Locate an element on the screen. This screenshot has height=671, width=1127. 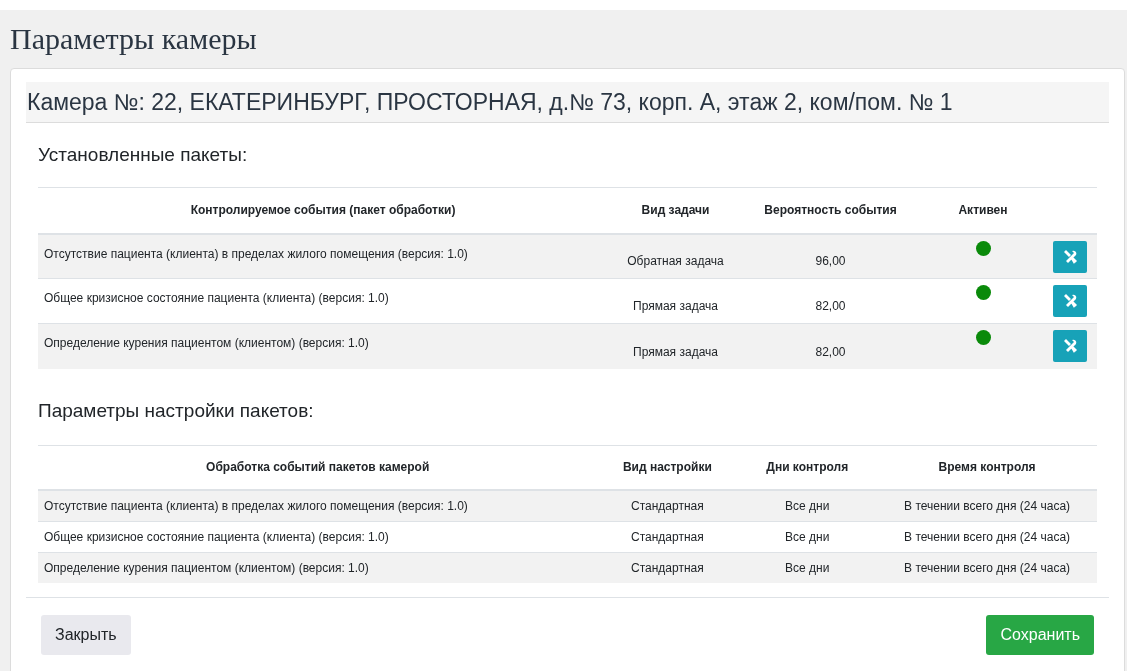
table-cell: 96,00 is located at coordinates (830, 261).